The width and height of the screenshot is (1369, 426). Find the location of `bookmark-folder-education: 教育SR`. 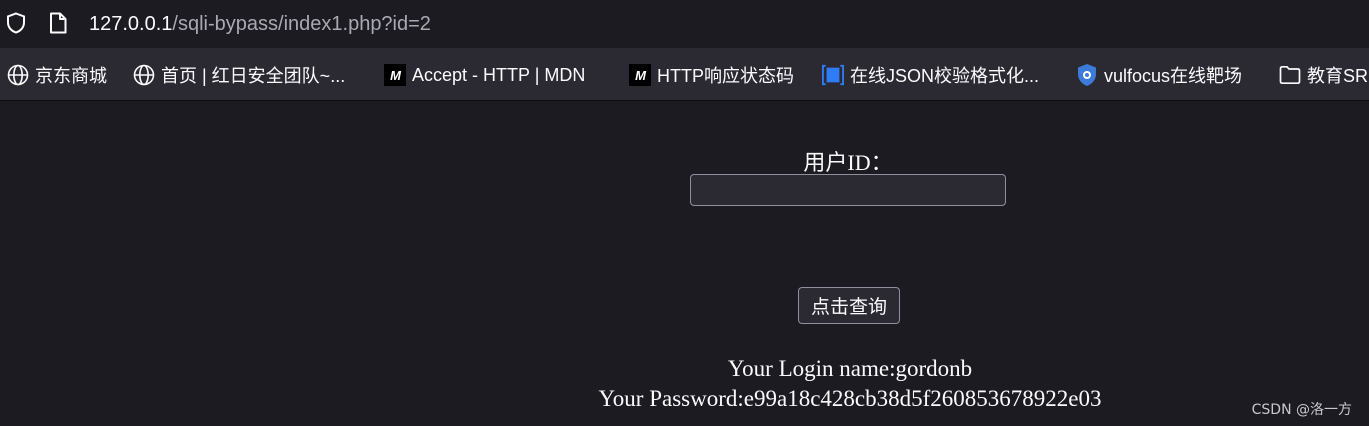

bookmark-folder-education: 教育SR is located at coordinates (1323, 75).